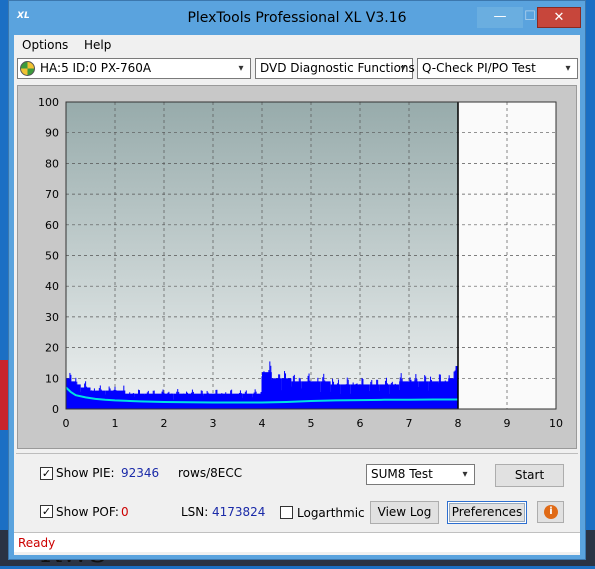 The image size is (595, 569). Describe the element at coordinates (52, 133) in the screenshot. I see `y-tick-label: 90` at that location.